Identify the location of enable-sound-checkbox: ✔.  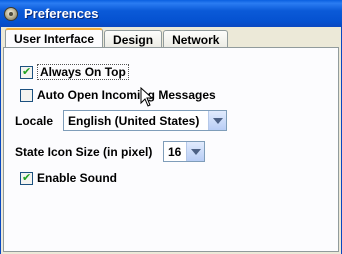
(26, 178).